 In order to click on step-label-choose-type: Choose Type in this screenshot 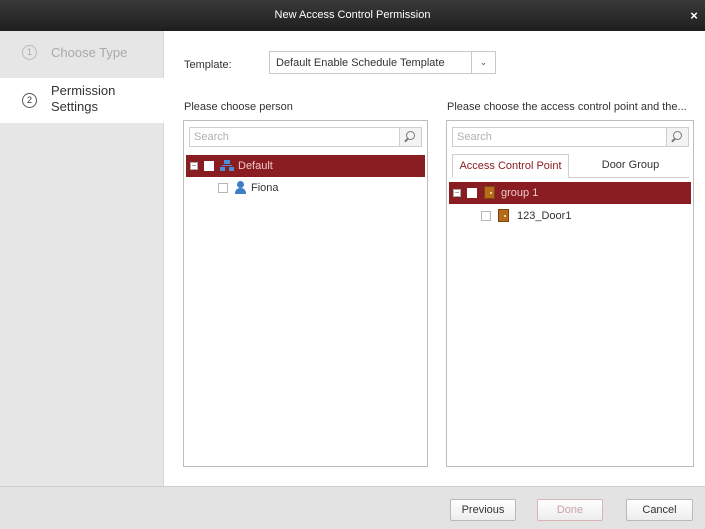, I will do `click(89, 52)`.